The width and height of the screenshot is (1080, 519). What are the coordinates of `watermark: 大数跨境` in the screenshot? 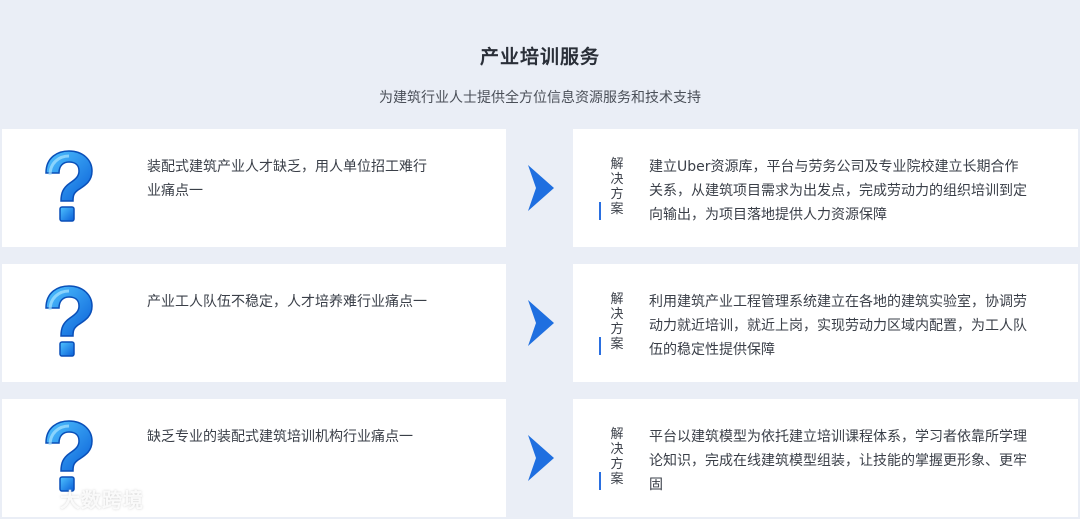 It's located at (77, 498).